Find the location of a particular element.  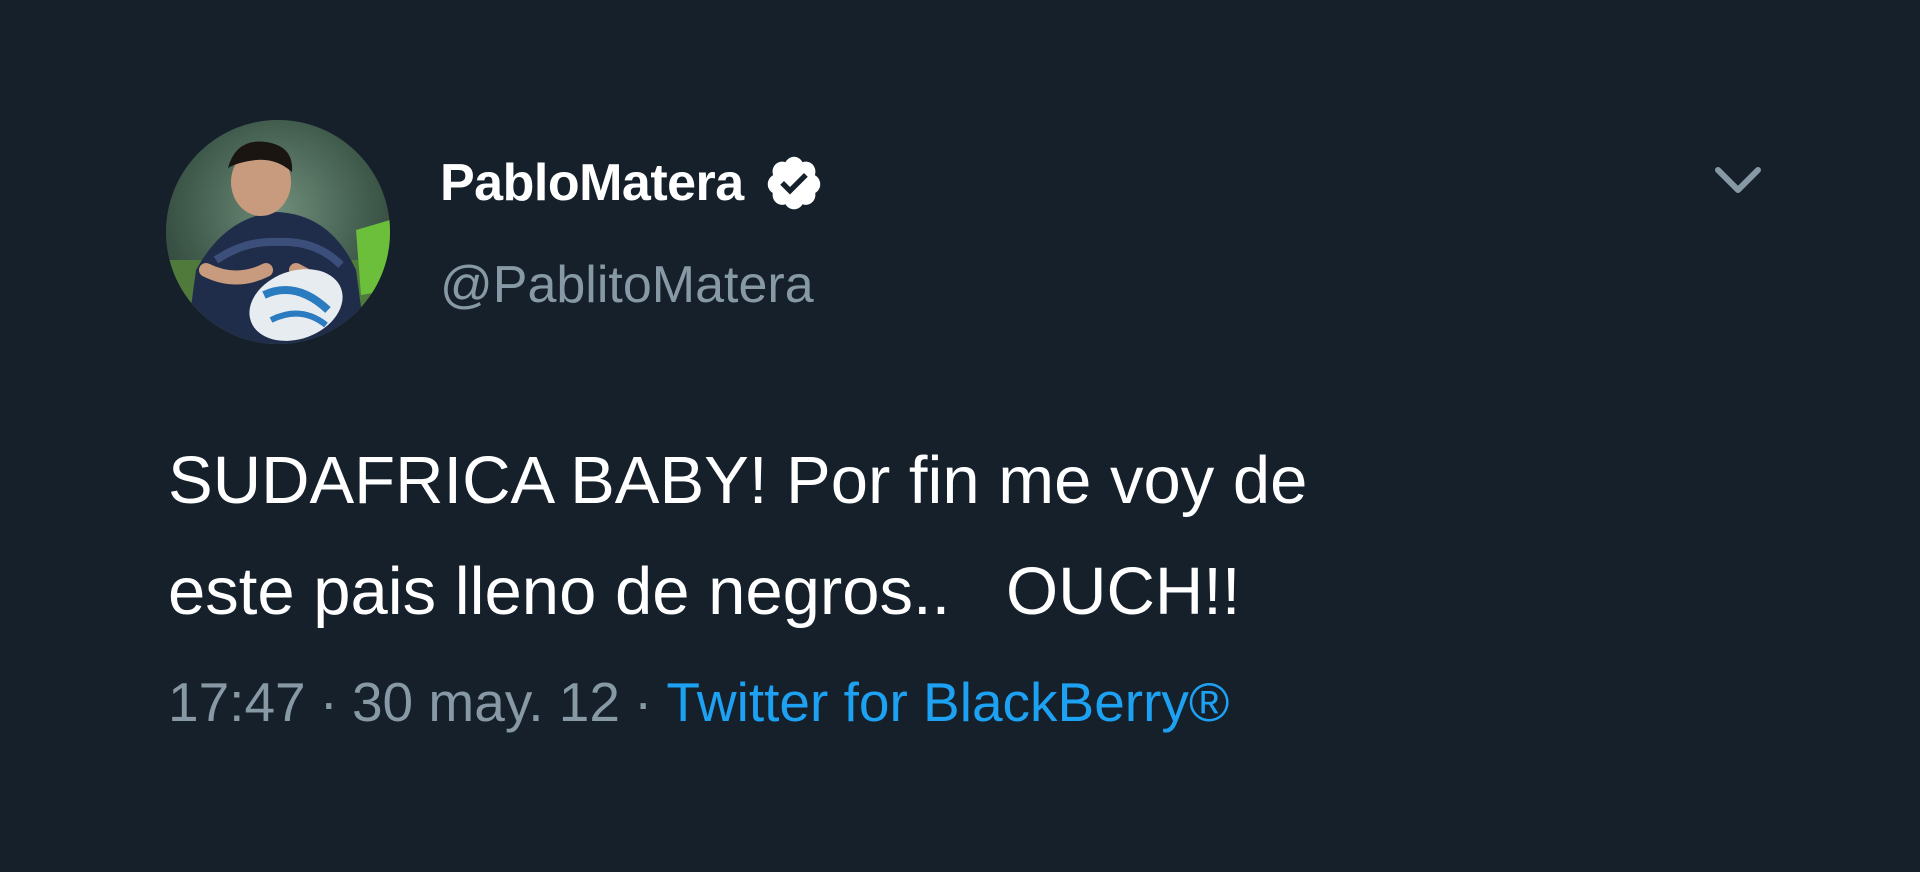

user-handle: @PablitoMatera is located at coordinates (627, 285).